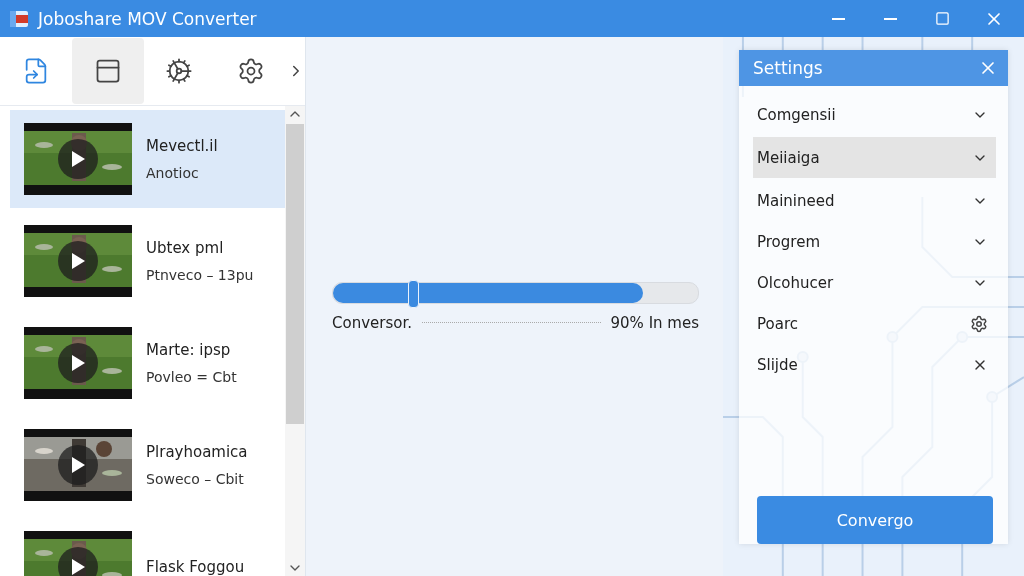 This screenshot has width=1024, height=576. I want to click on video-title: Marte: ipsp, so click(189, 350).